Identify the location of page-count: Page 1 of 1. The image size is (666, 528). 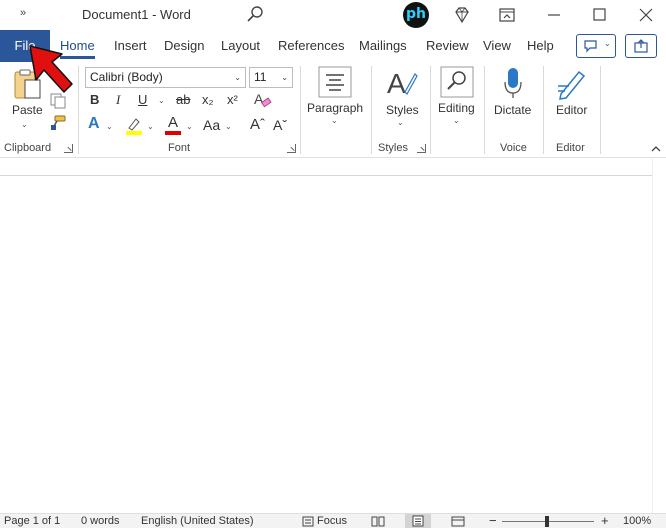
(32, 521).